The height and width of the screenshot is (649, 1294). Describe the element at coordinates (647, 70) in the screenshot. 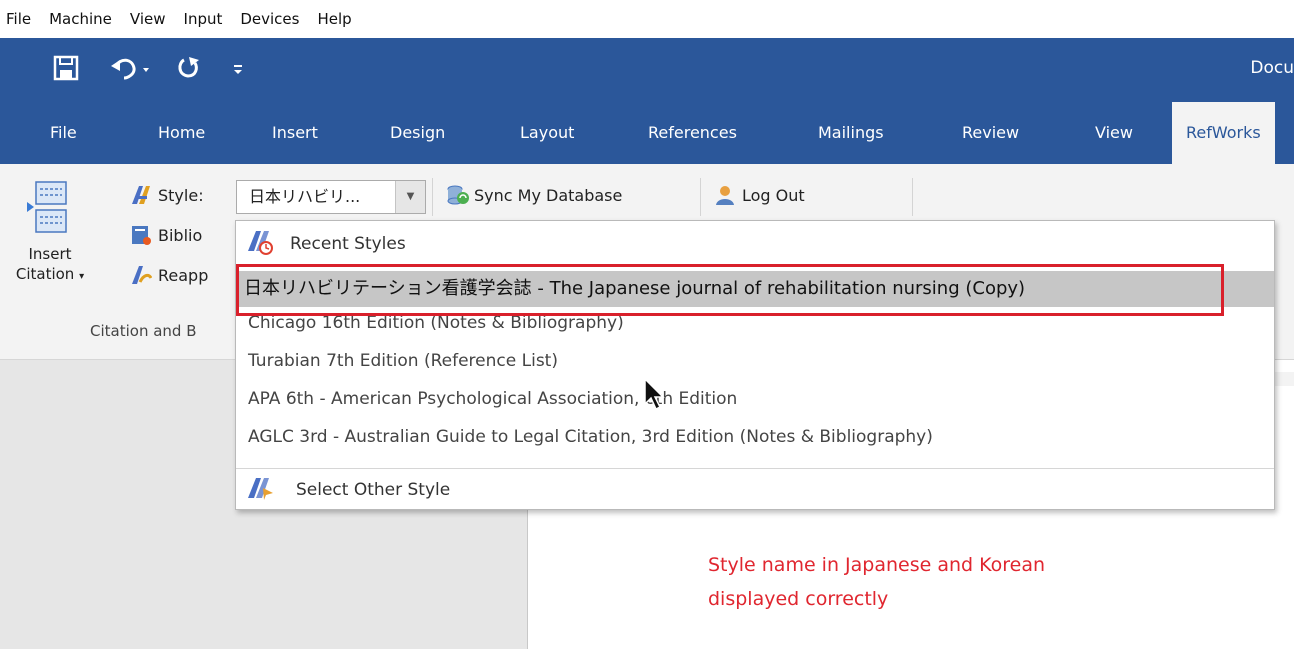

I see `title-bar: Docu` at that location.